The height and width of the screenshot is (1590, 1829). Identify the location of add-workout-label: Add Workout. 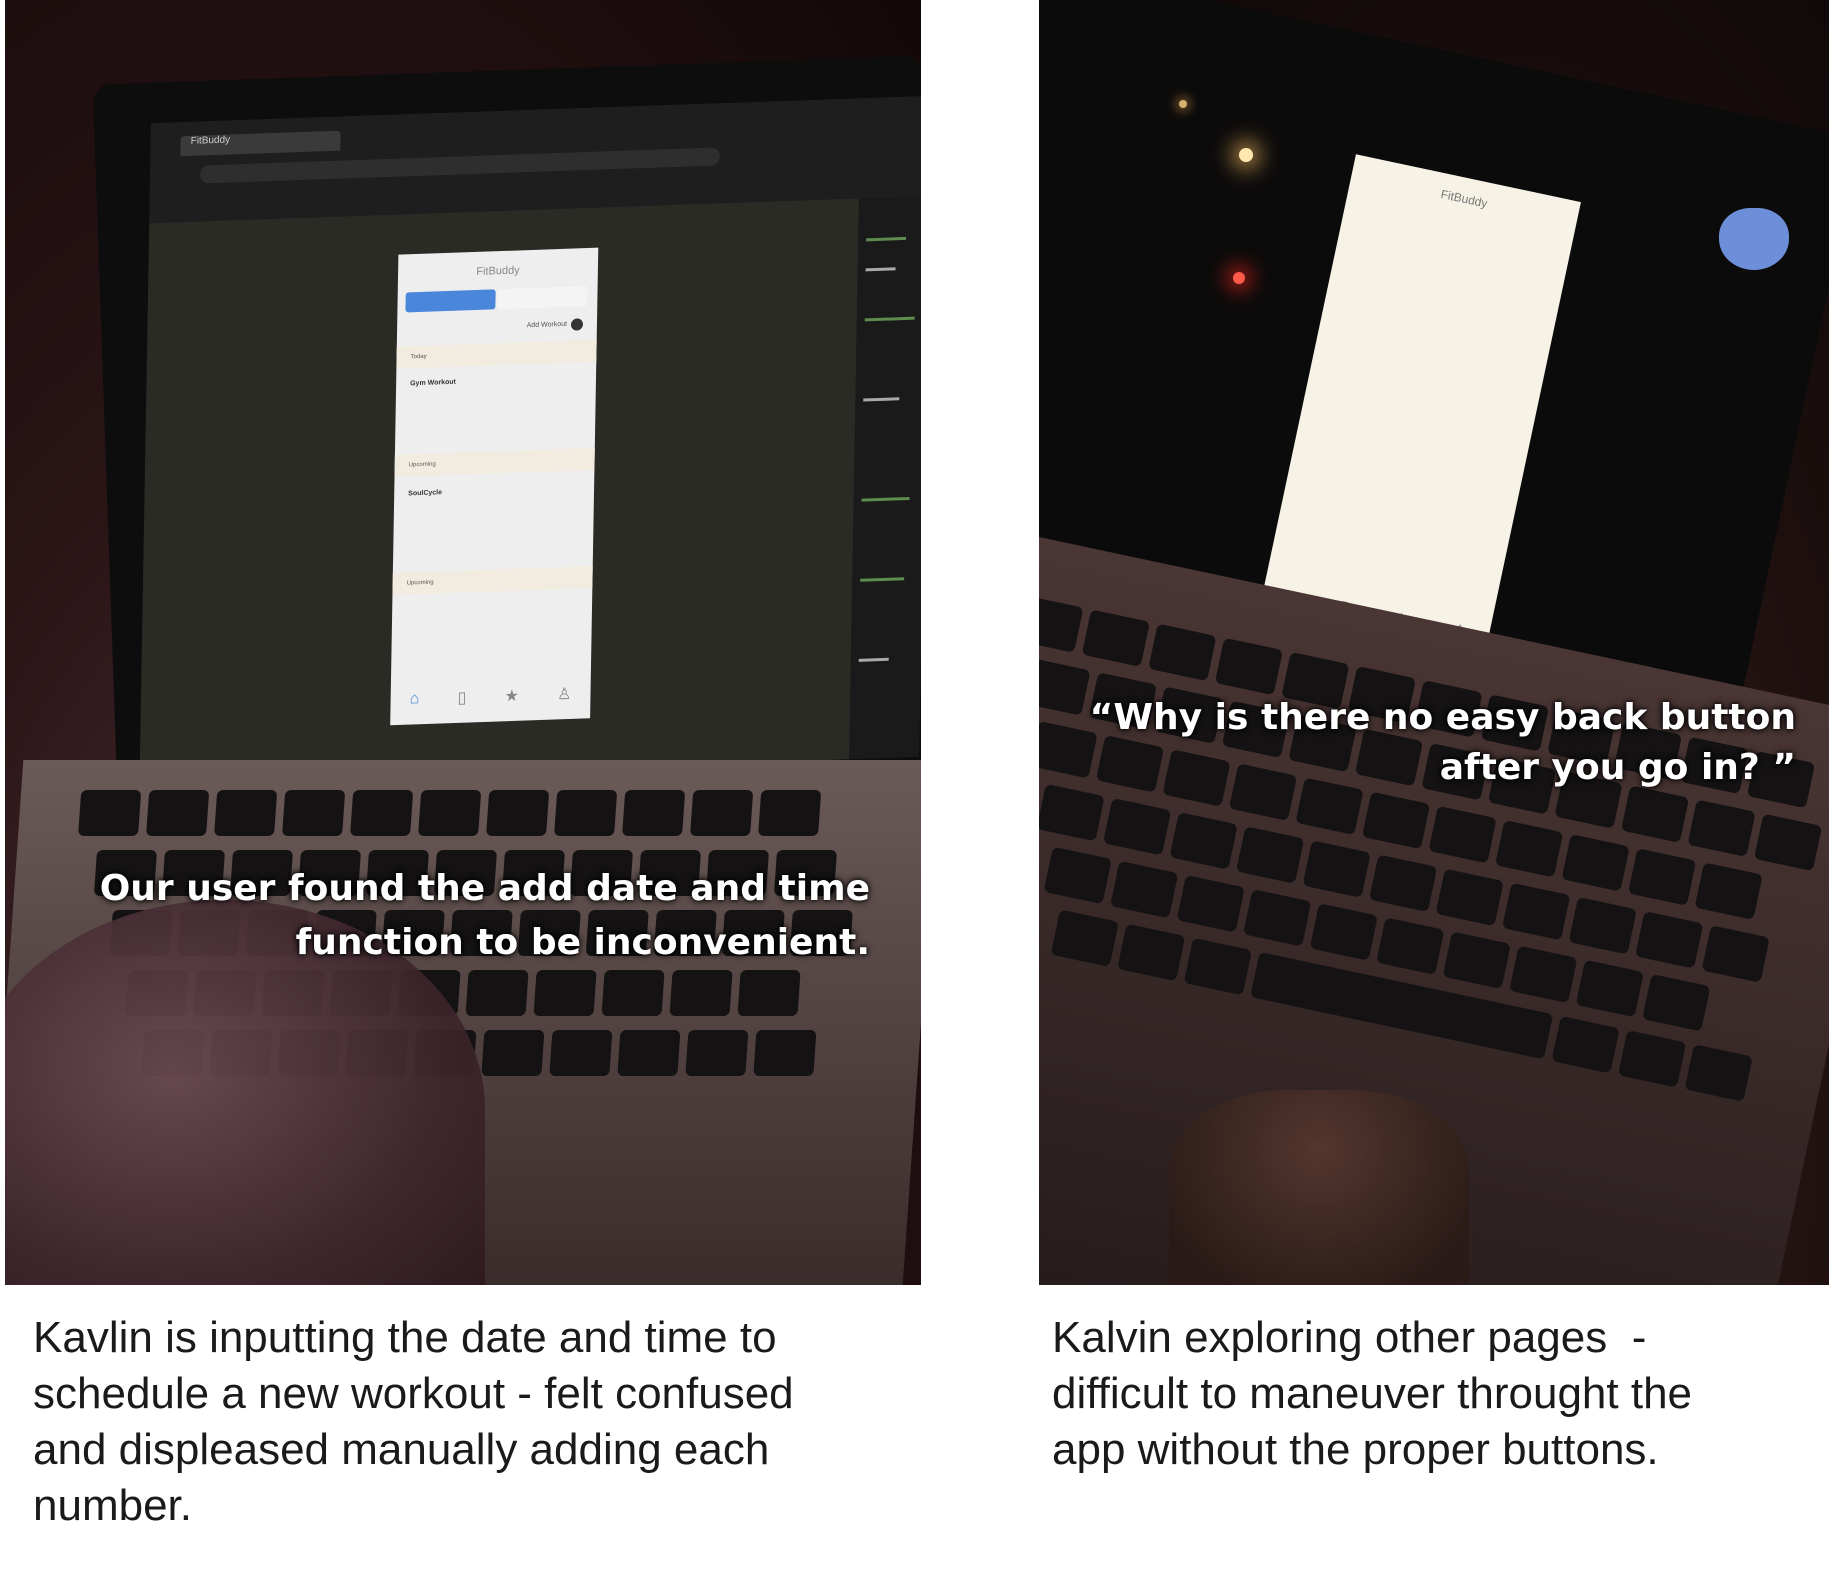
(547, 325).